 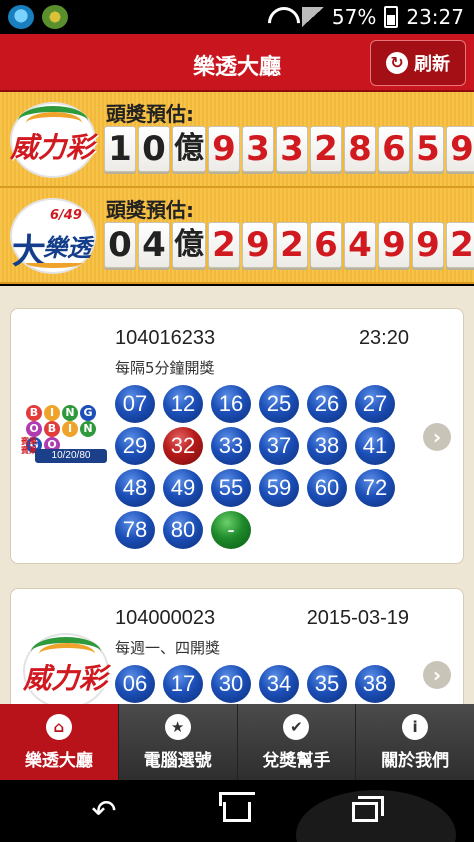 What do you see at coordinates (177, 760) in the screenshot?
I see `tab-label: 電腦選號` at bounding box center [177, 760].